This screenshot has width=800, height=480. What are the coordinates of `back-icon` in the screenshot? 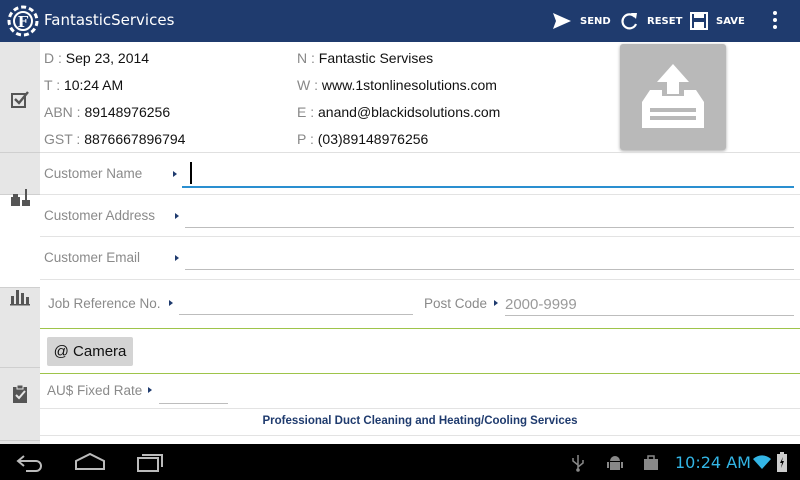 It's located at (30, 462).